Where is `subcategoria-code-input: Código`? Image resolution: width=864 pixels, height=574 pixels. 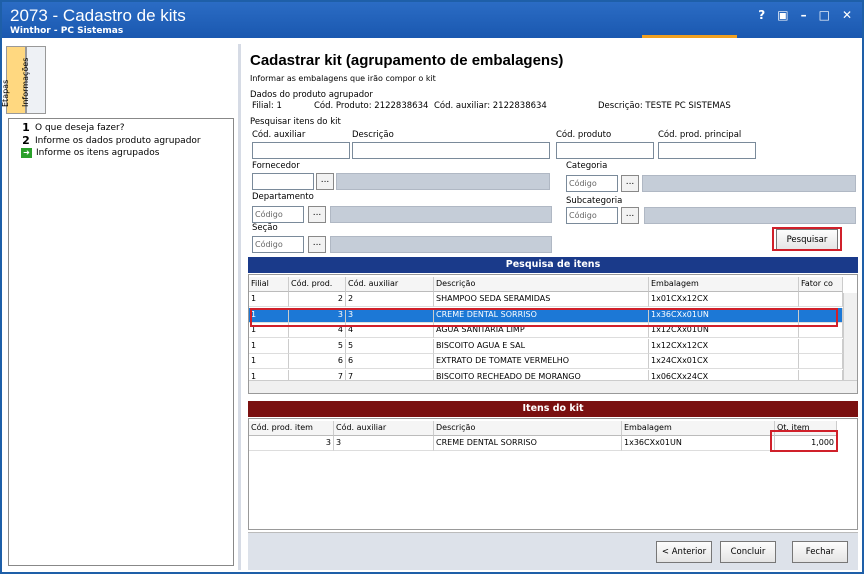 subcategoria-code-input: Código is located at coordinates (592, 215).